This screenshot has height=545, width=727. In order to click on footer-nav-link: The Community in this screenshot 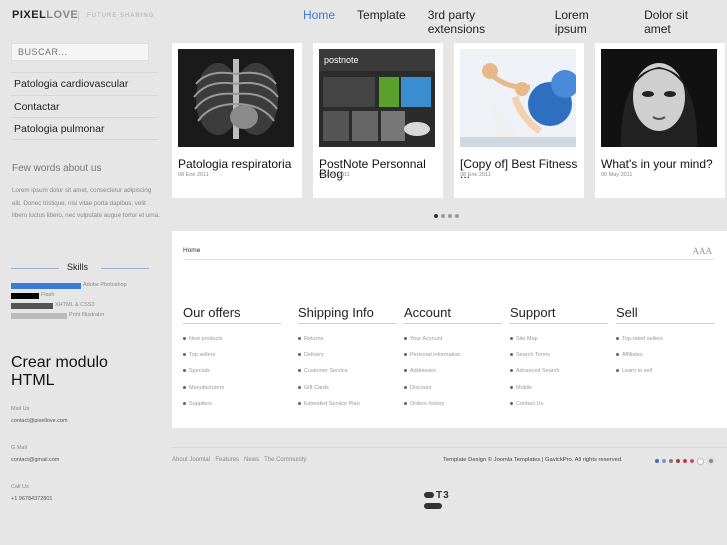, I will do `click(285, 460)`.